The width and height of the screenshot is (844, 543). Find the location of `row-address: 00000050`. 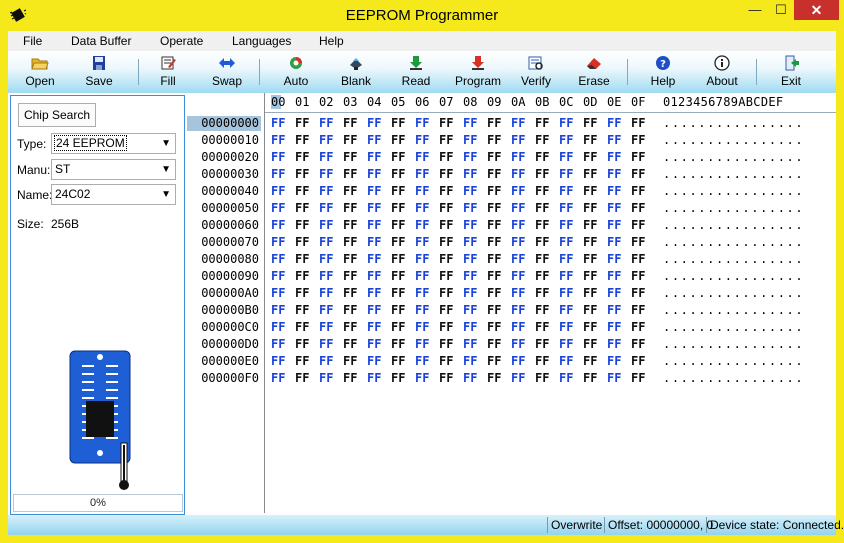

row-address: 00000050 is located at coordinates (224, 208).